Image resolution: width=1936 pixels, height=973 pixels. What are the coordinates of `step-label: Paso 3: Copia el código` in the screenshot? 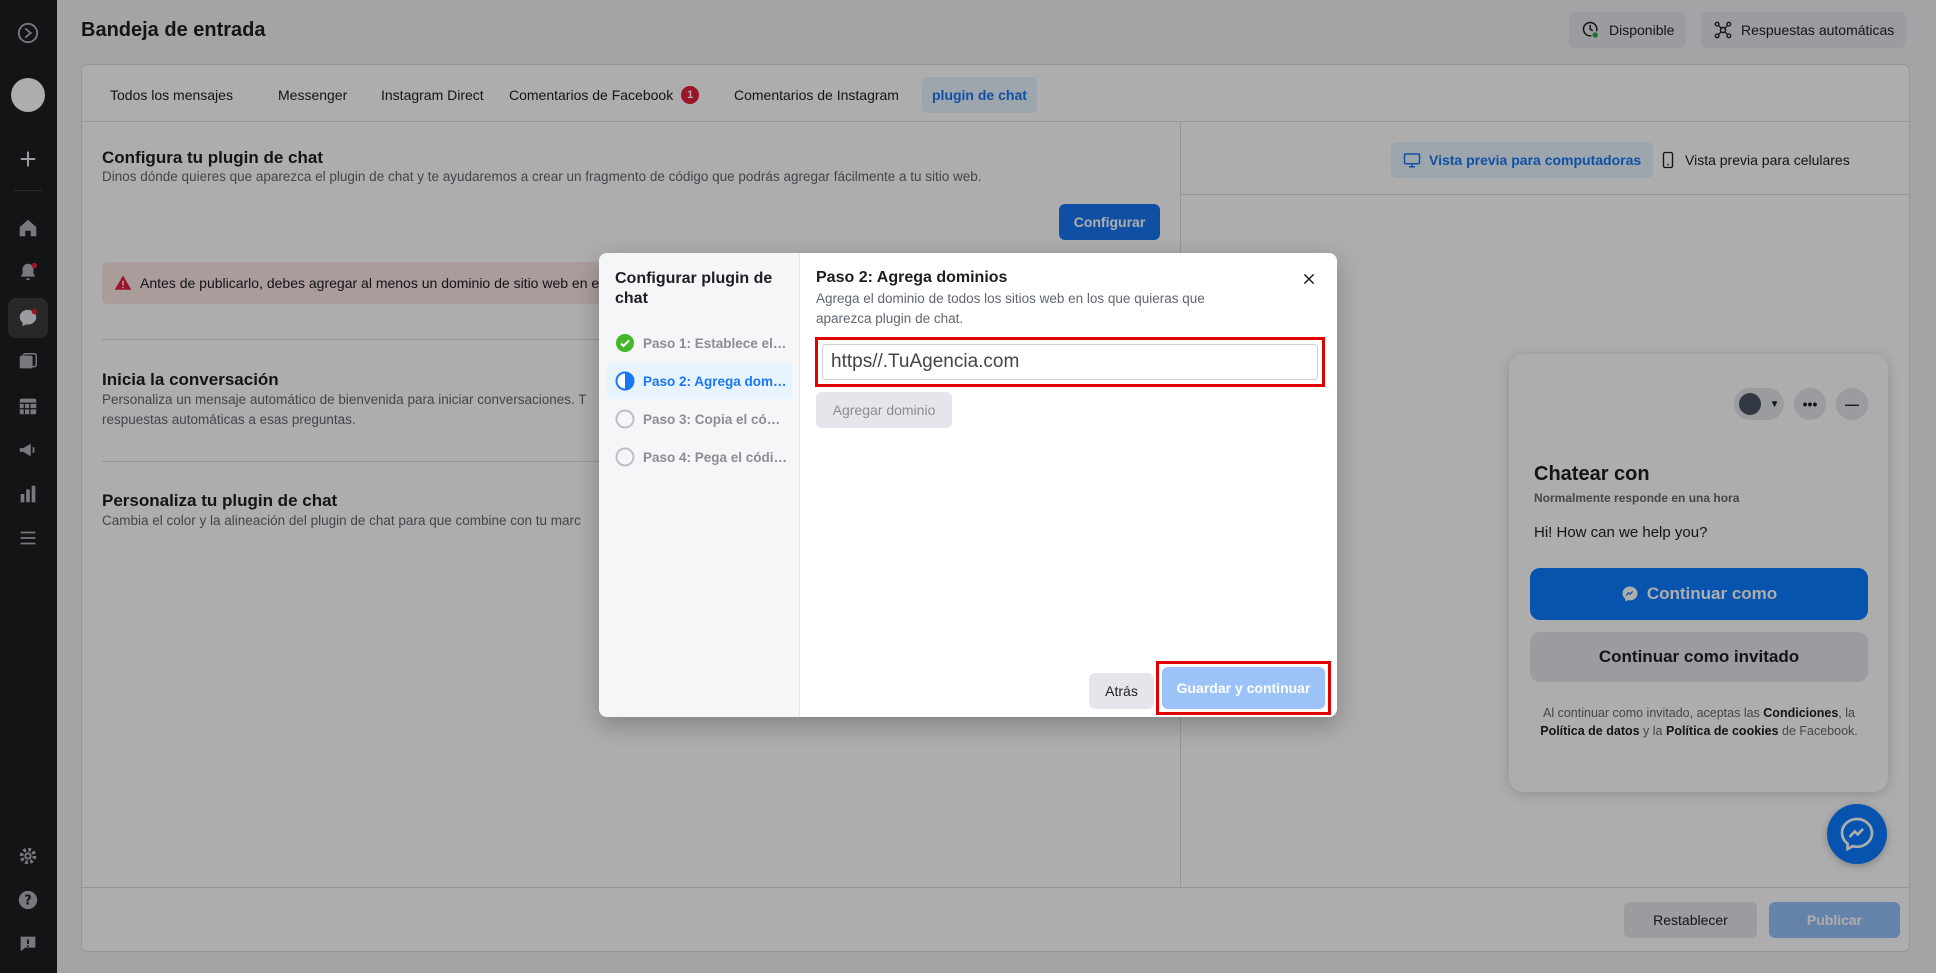 It's located at (715, 419).